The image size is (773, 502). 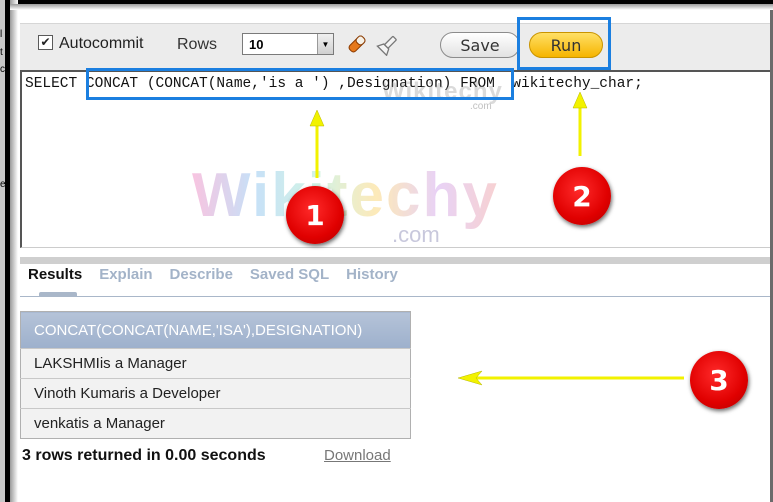 I want to click on column-header: CONCAT(CONCAT(NAME,'ISA'),DESIGNATION), so click(x=215, y=330).